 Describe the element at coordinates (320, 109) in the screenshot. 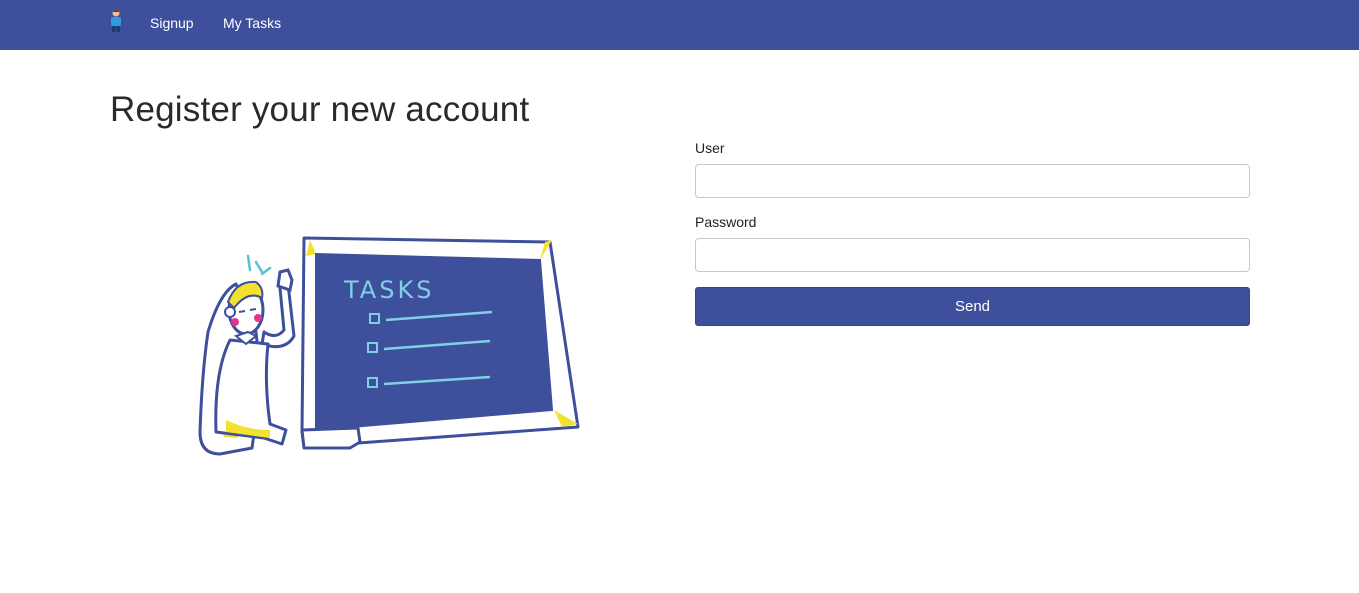

I see `page-title: Register your new account` at that location.